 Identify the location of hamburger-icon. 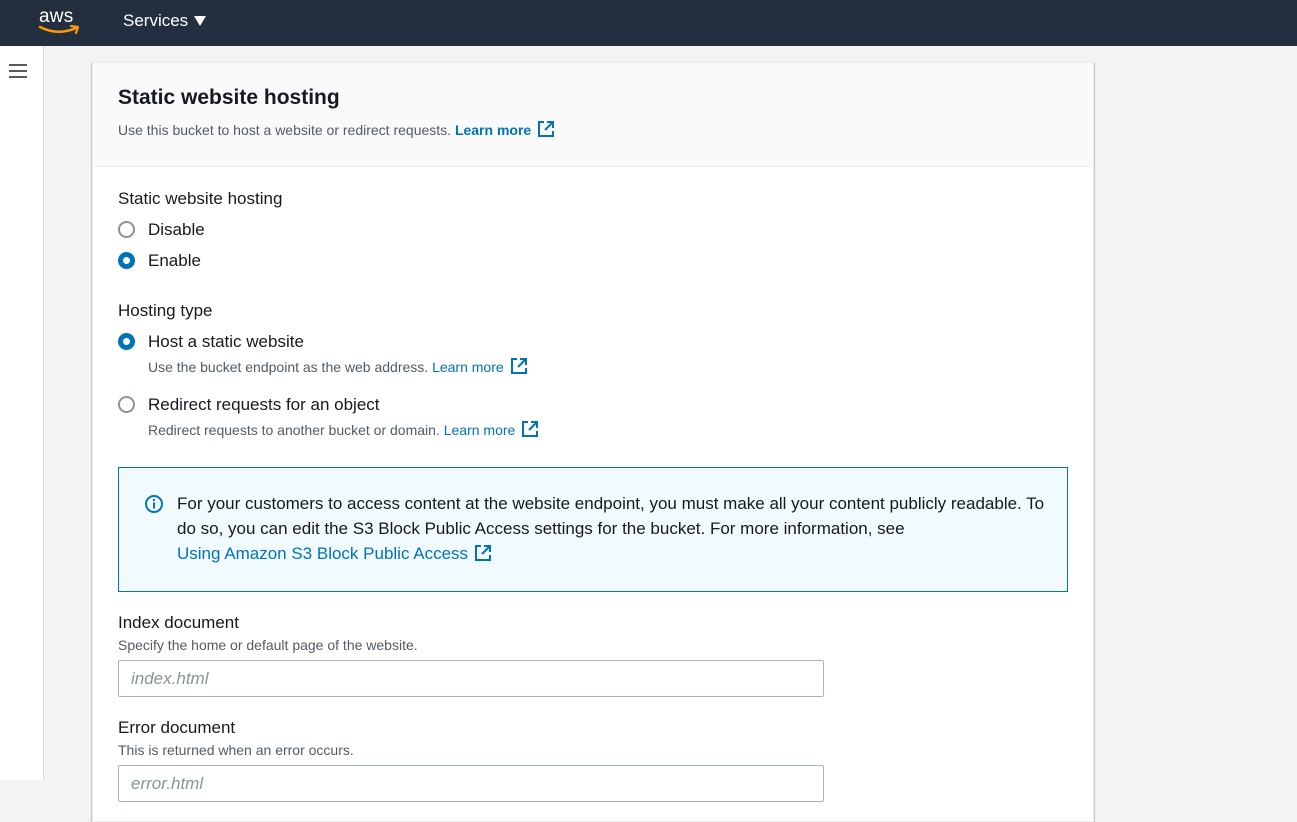
(18, 71).